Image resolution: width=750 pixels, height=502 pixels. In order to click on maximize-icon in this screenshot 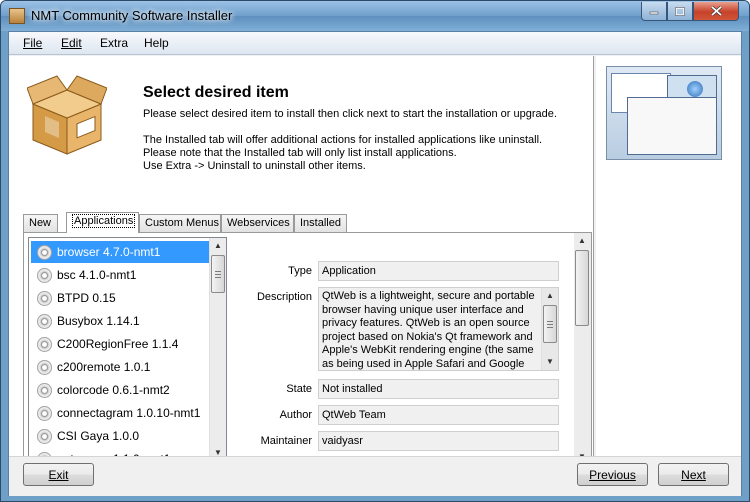, I will do `click(680, 11)`.